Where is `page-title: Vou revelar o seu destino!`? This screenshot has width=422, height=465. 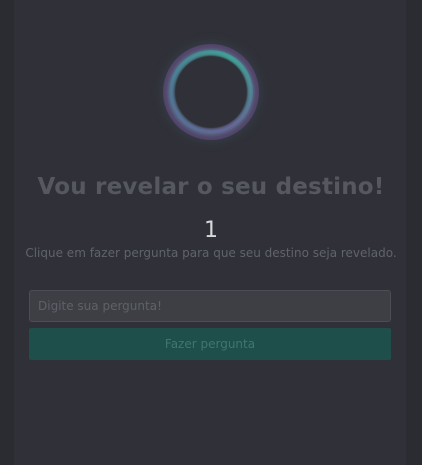
page-title: Vou revelar o seu destino! is located at coordinates (211, 187).